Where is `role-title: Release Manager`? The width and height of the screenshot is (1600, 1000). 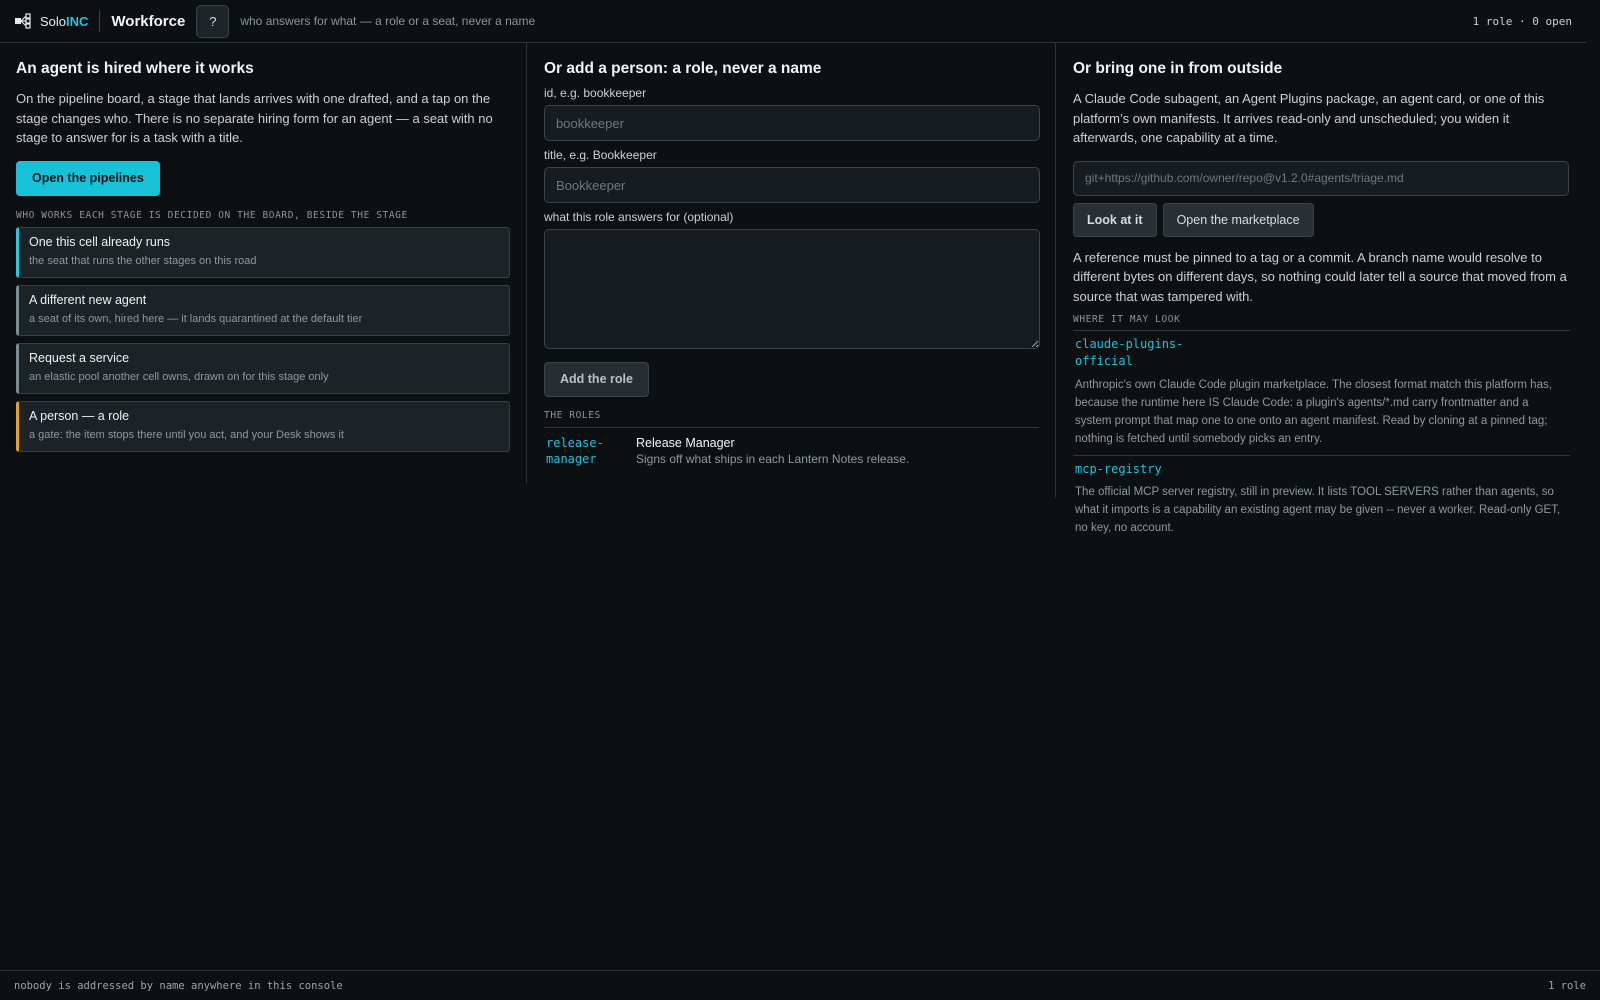 role-title: Release Manager is located at coordinates (685, 443).